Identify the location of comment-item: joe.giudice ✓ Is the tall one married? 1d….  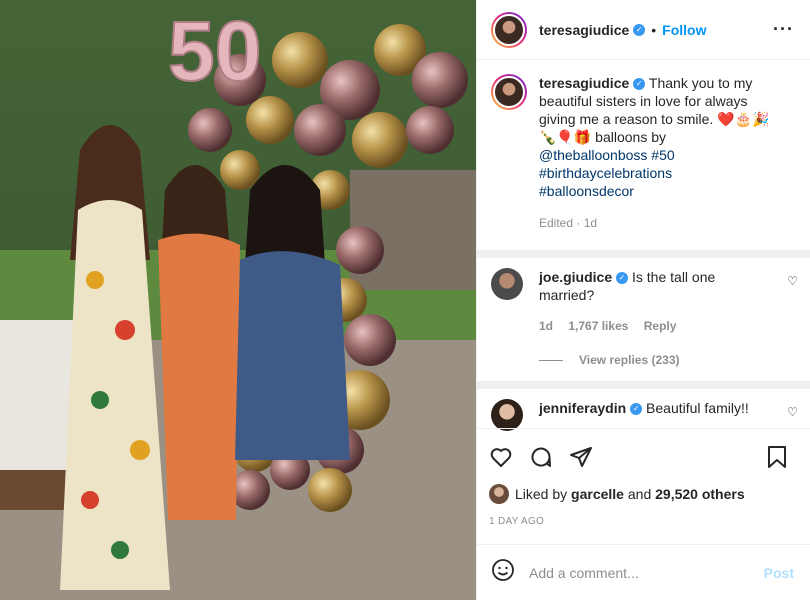
(643, 296).